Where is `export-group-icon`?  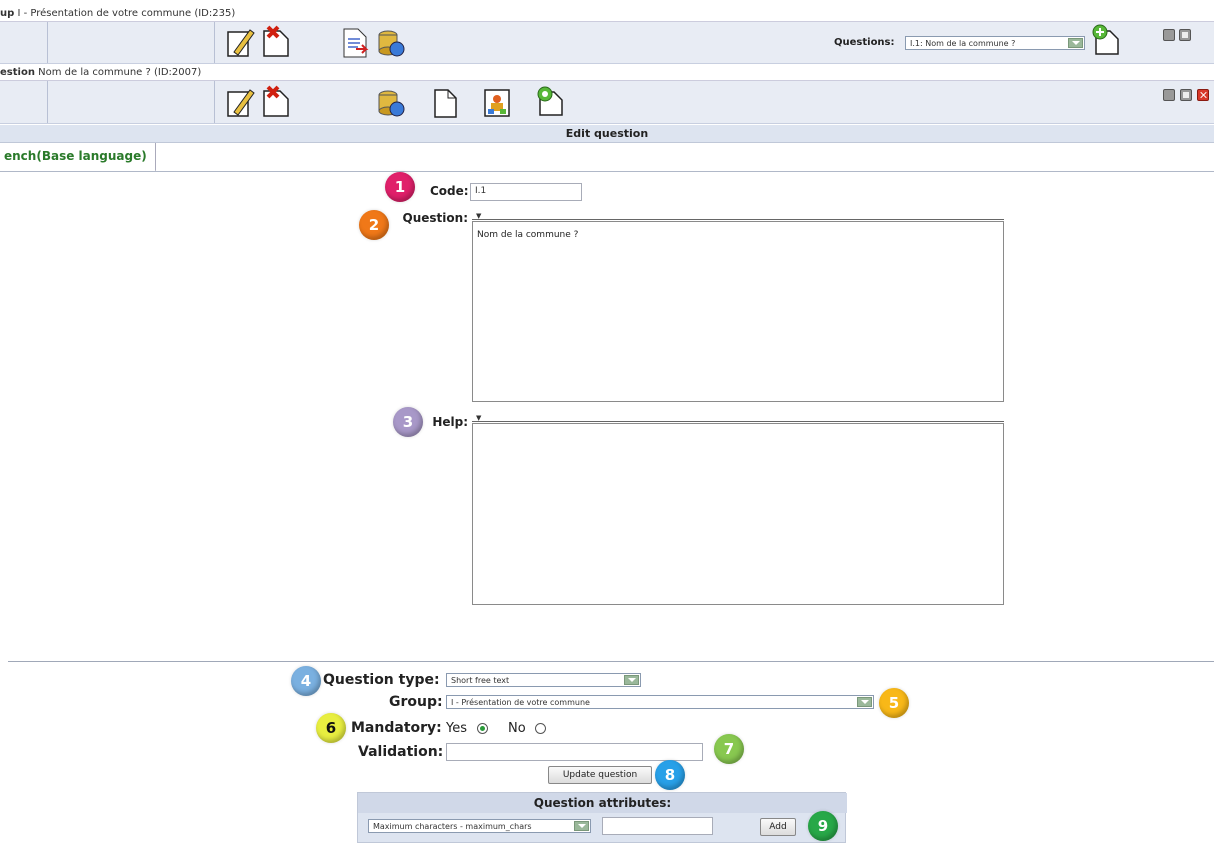 export-group-icon is located at coordinates (355, 43).